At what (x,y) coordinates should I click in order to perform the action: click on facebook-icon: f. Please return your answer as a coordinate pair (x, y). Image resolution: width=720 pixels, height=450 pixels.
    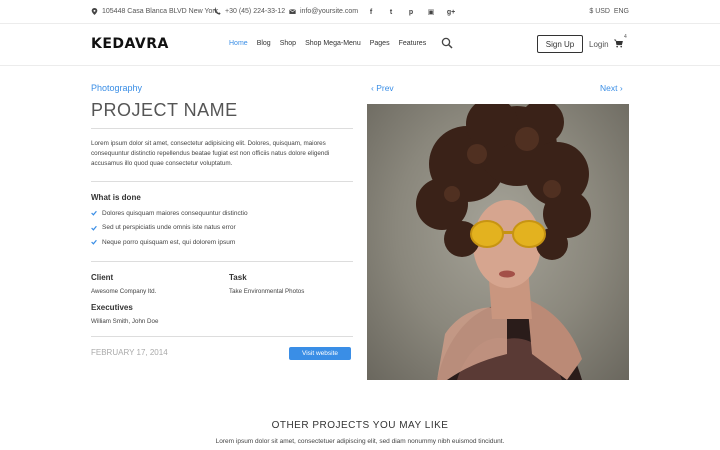
    Looking at the image, I should click on (371, 12).